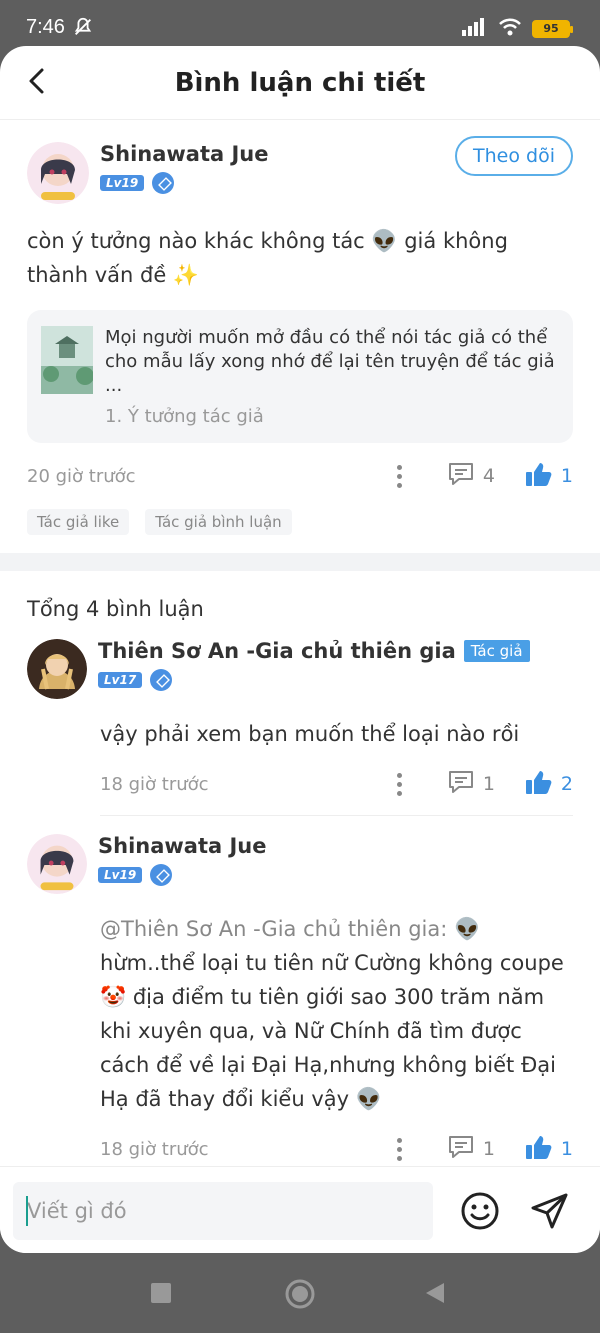  I want to click on author-badge: Tác giả, so click(496, 651).